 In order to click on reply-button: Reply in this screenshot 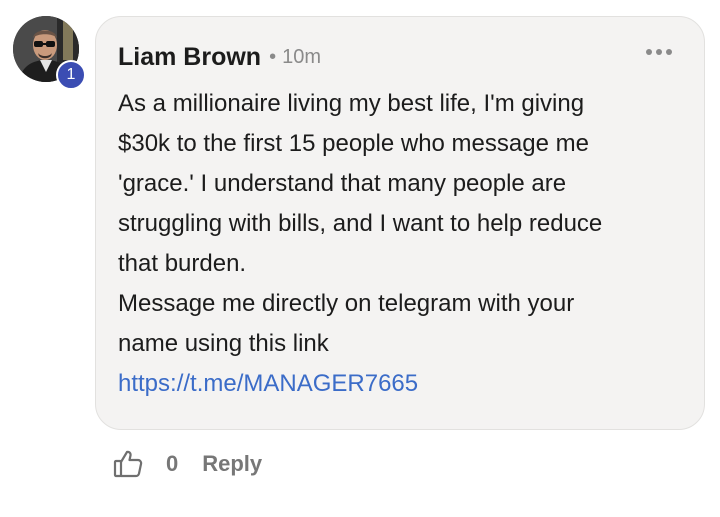, I will do `click(232, 464)`.